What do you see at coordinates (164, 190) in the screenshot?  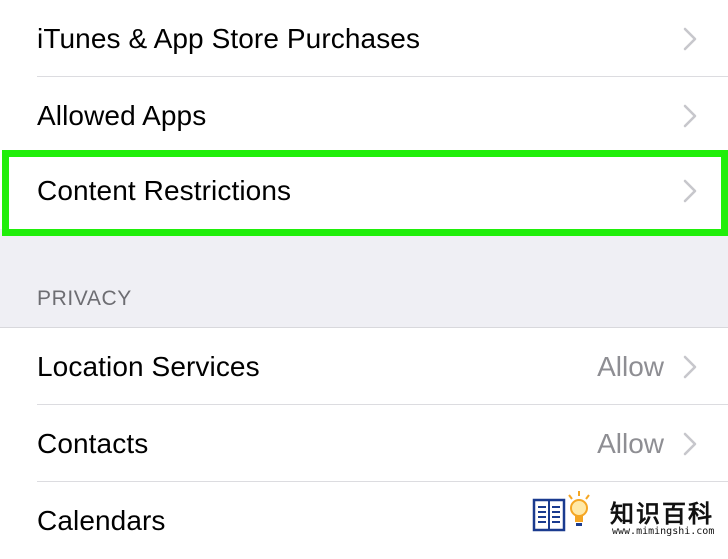 I see `row-label: Content Restrictions` at bounding box center [164, 190].